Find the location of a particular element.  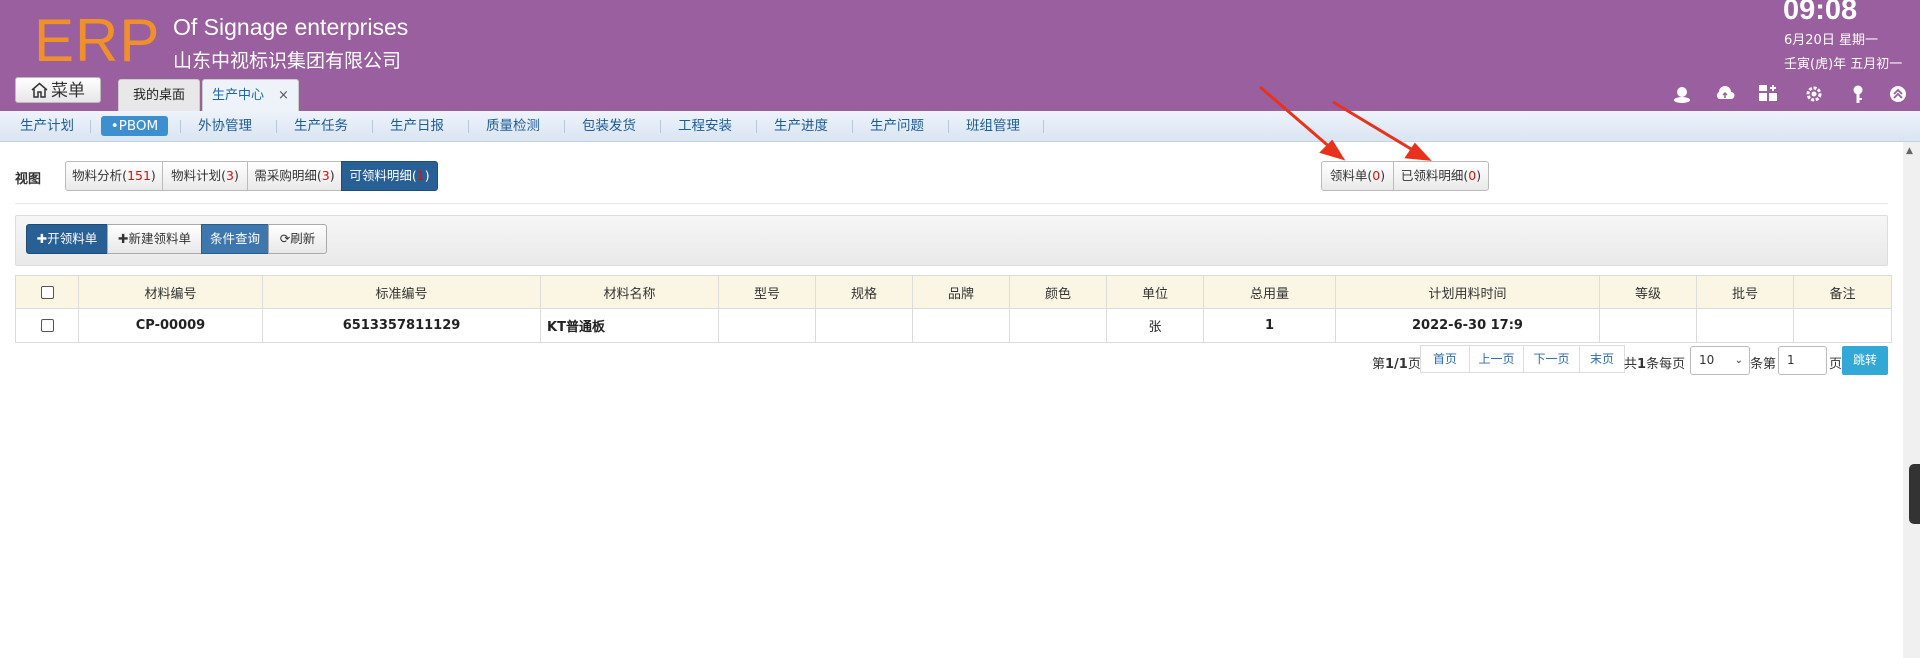

chevron-down-icon: ⌄ is located at coordinates (1738, 360).